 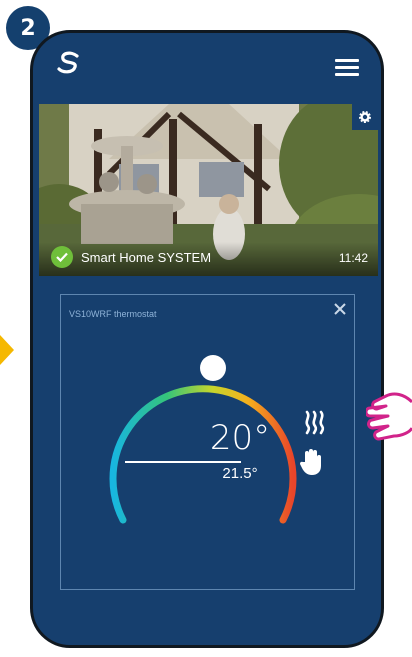 I want to click on manual-mode-hand-icon, so click(x=311, y=462).